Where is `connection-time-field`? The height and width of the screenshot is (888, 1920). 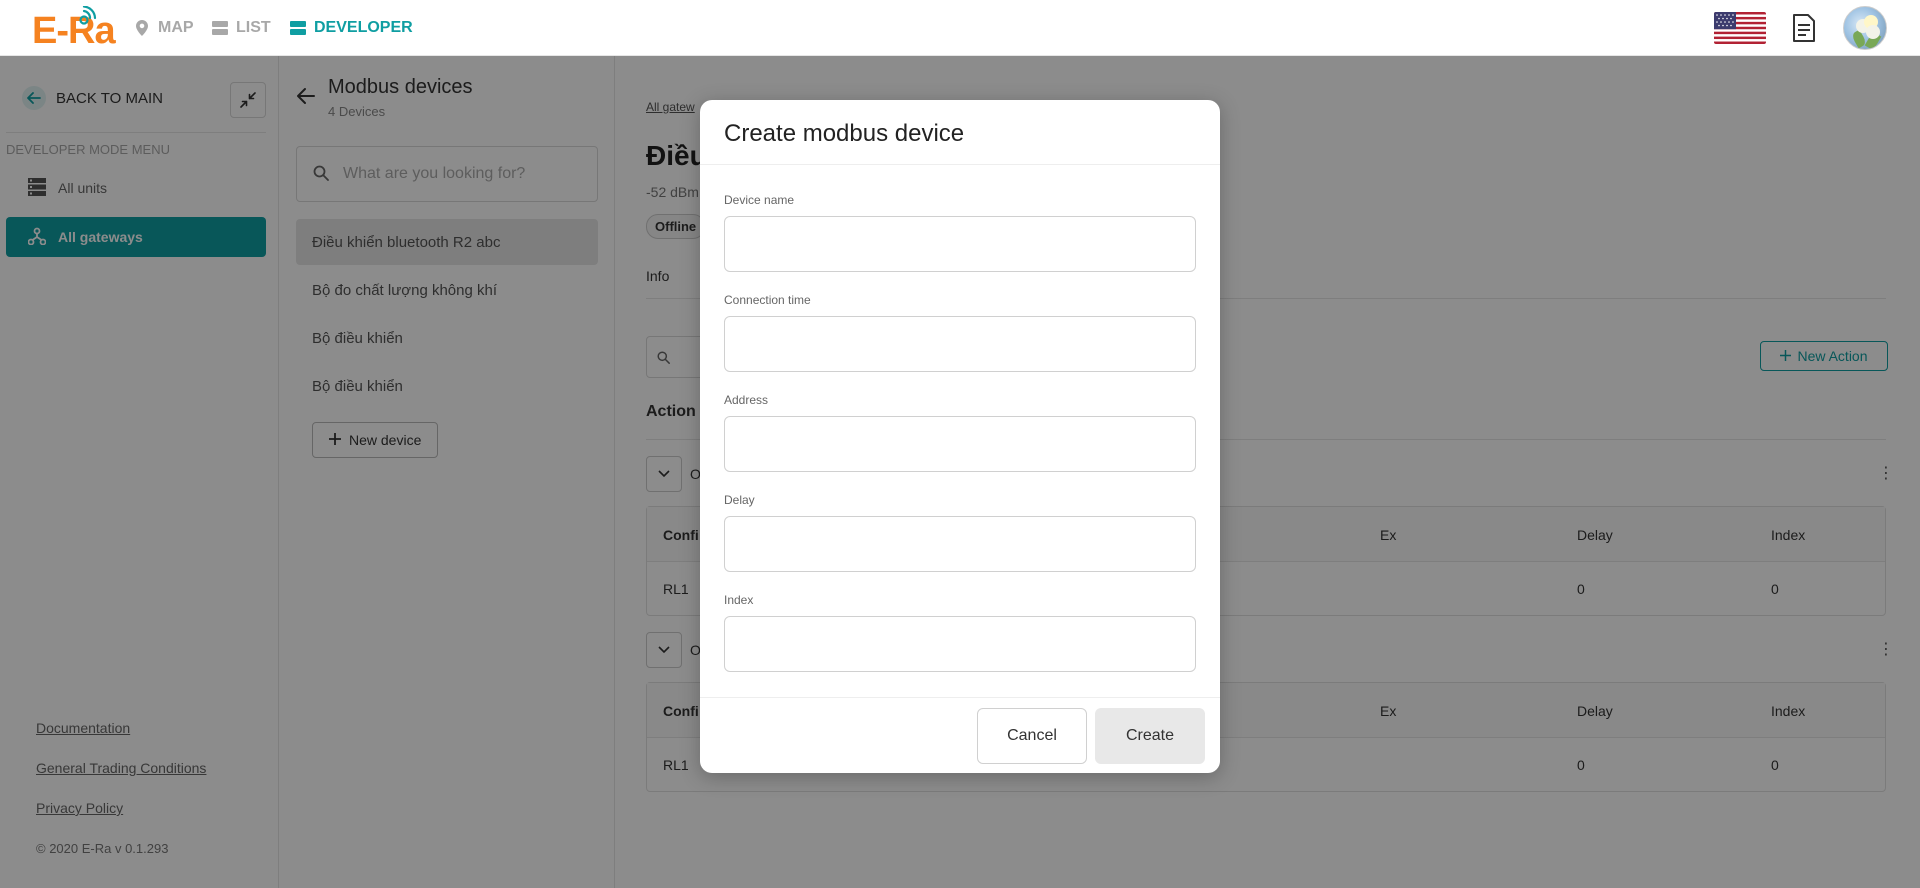
connection-time-field is located at coordinates (960, 344).